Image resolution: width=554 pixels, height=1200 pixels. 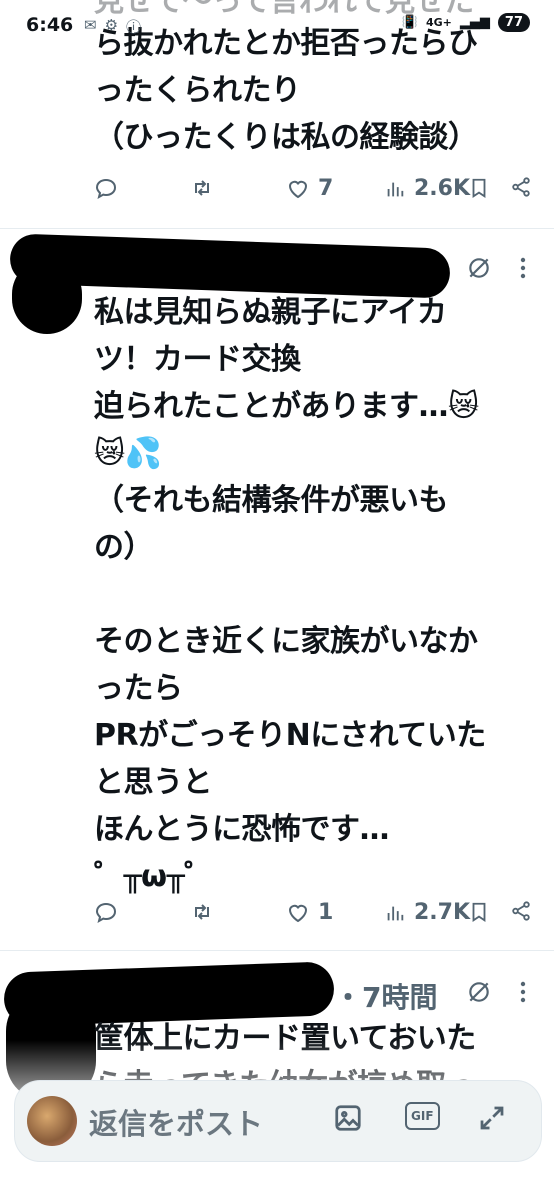 What do you see at coordinates (439, 22) in the screenshot?
I see `network-type: 4G+` at bounding box center [439, 22].